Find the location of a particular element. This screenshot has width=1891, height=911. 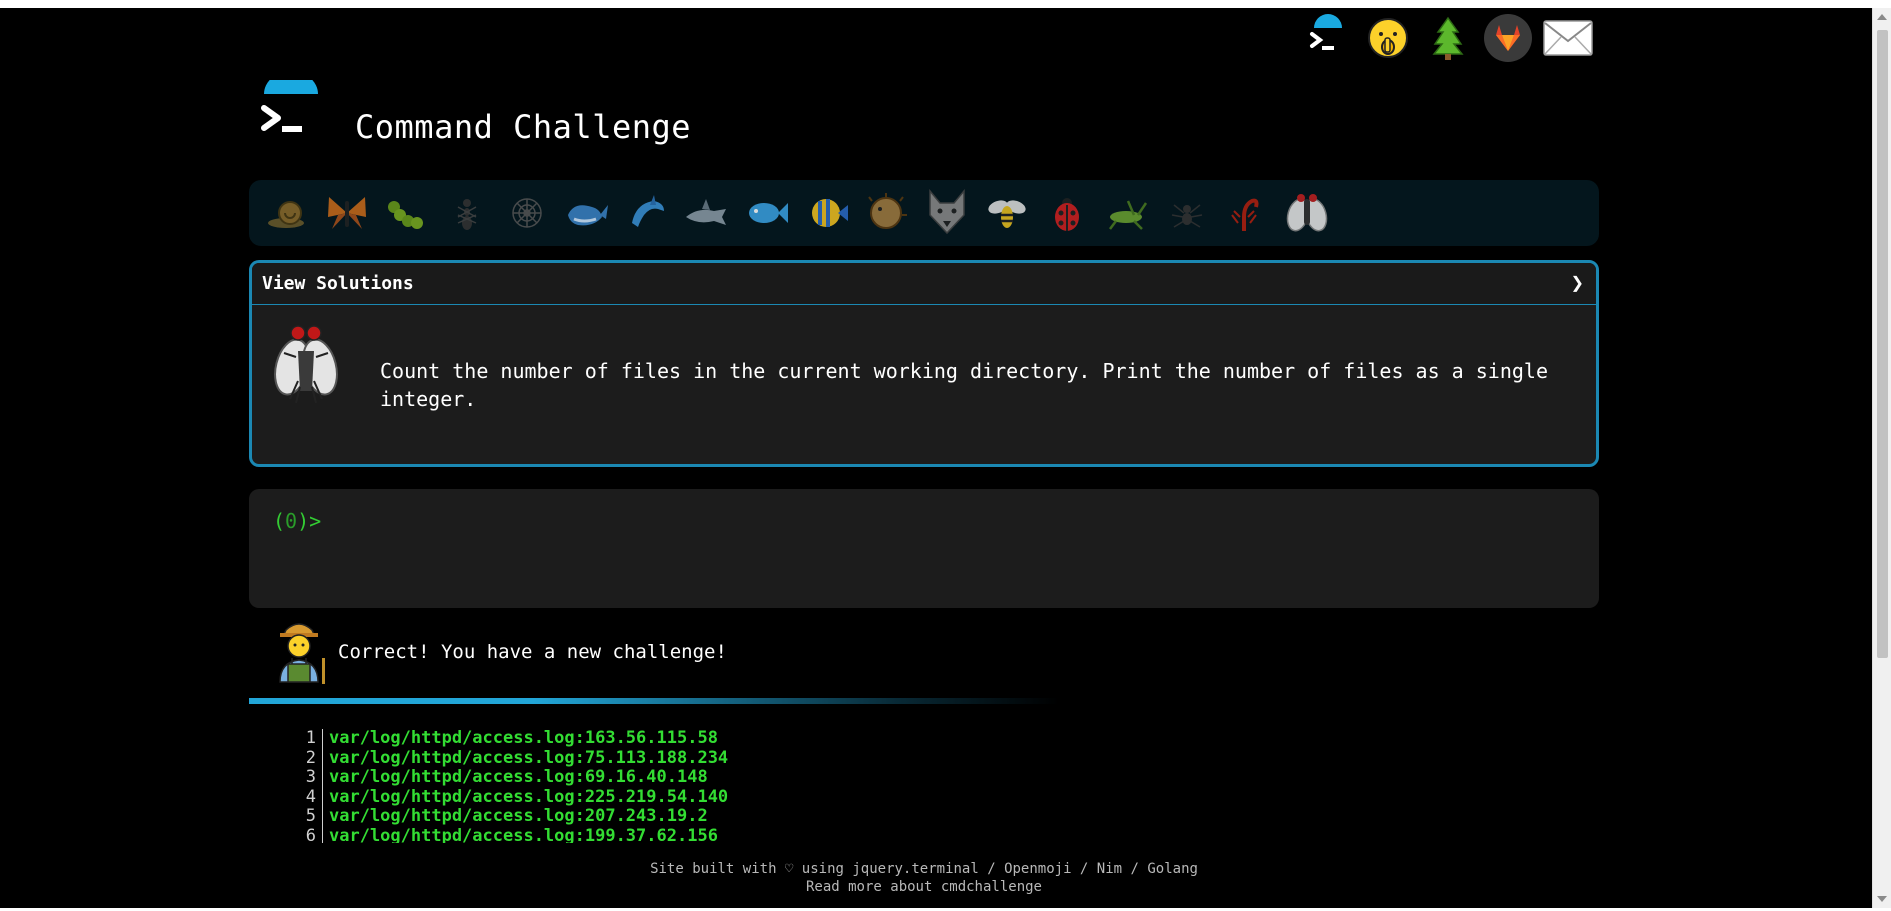

shushing-face-icon is located at coordinates (1388, 38).